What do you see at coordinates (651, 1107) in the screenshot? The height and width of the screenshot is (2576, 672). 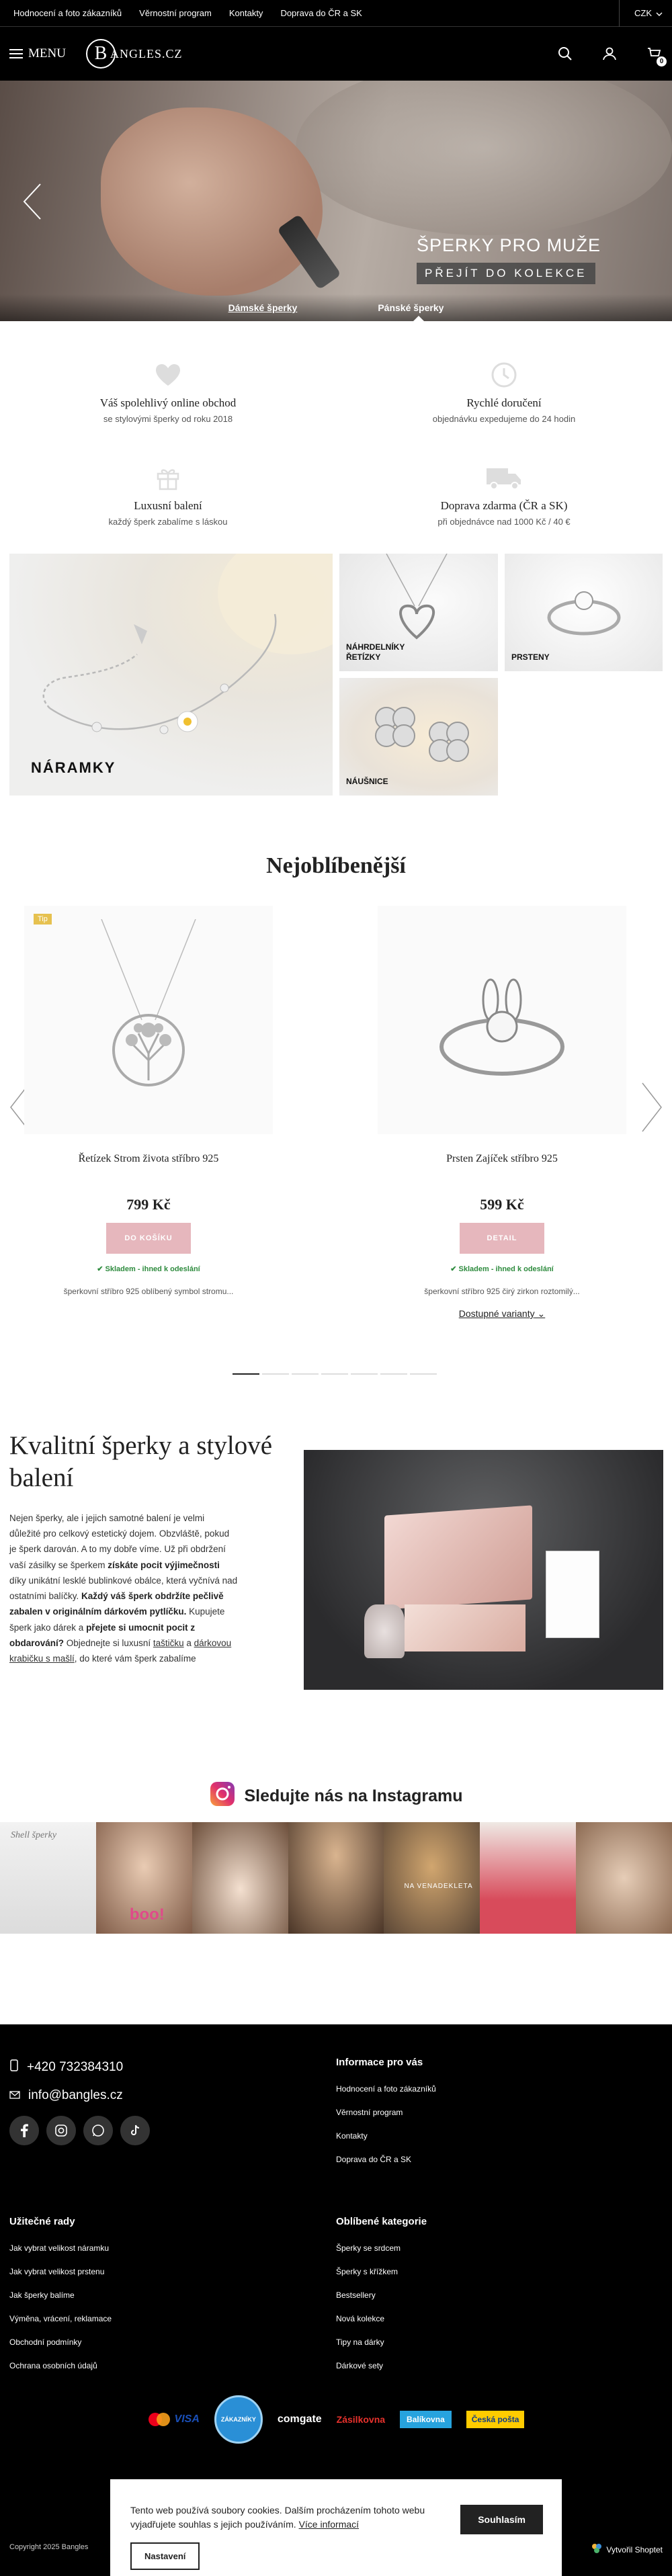 I see `carousel-next-arrow-icon` at bounding box center [651, 1107].